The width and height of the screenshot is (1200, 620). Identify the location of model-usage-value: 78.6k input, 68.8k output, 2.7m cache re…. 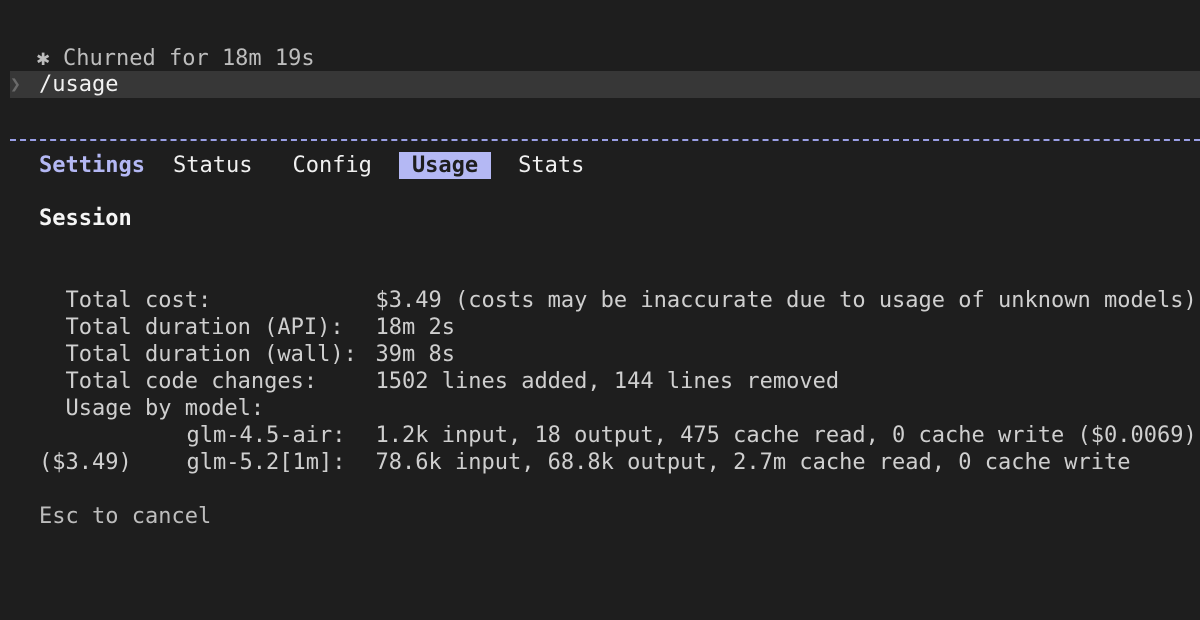
(753, 462).